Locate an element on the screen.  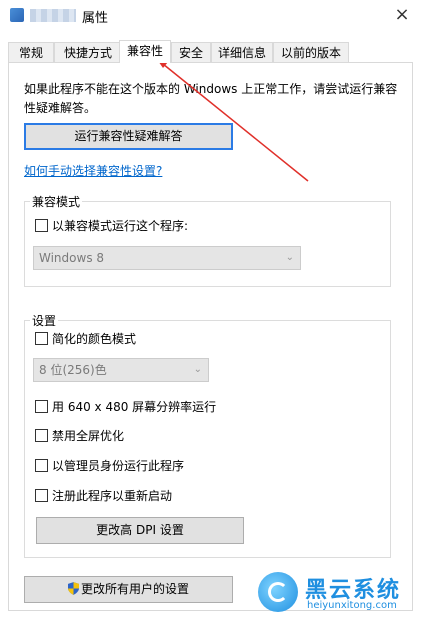
watermark-url: heiyunxitong.com is located at coordinates (352, 605).